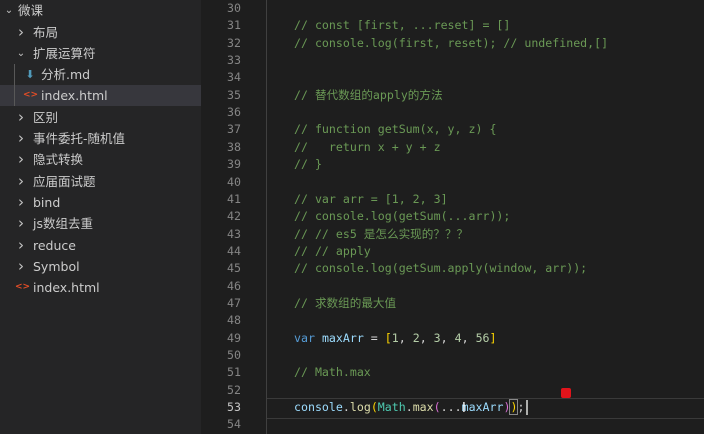  I want to click on code-line: 35 // 替代数组的apply的方法, so click(452, 95).